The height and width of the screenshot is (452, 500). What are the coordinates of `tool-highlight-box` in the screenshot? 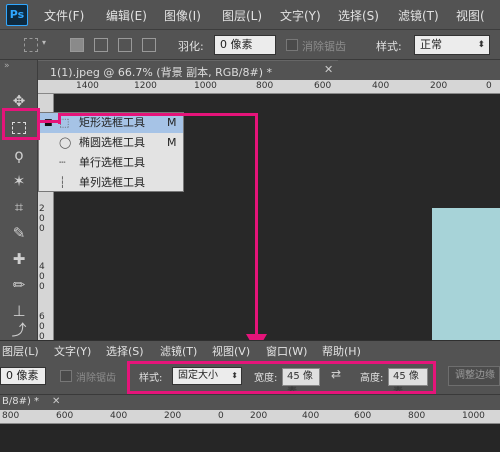 It's located at (21, 124).